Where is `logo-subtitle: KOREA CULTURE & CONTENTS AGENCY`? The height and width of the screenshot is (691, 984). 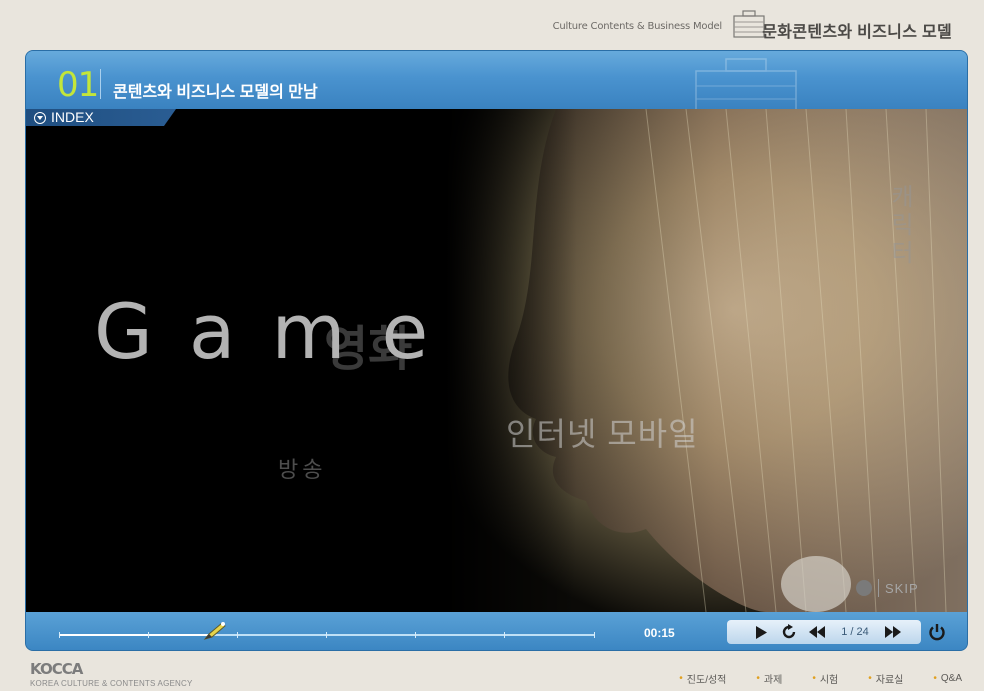 logo-subtitle: KOREA CULTURE & CONTENTS AGENCY is located at coordinates (111, 683).